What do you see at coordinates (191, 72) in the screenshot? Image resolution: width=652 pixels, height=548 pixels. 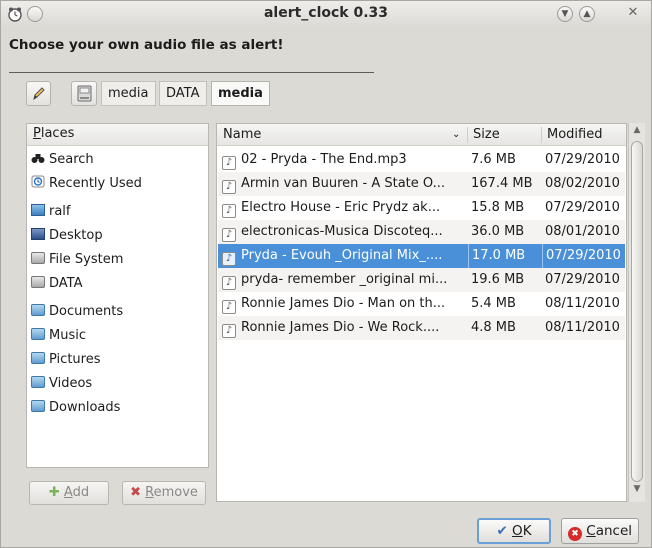 I see `divider` at bounding box center [191, 72].